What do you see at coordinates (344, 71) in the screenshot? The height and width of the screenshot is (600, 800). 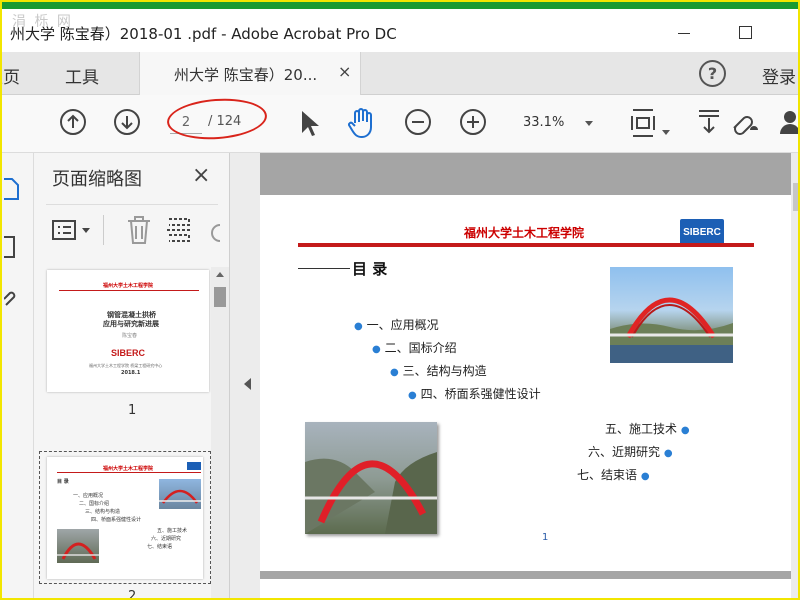 I see `tab-close-icon: ×` at bounding box center [344, 71].